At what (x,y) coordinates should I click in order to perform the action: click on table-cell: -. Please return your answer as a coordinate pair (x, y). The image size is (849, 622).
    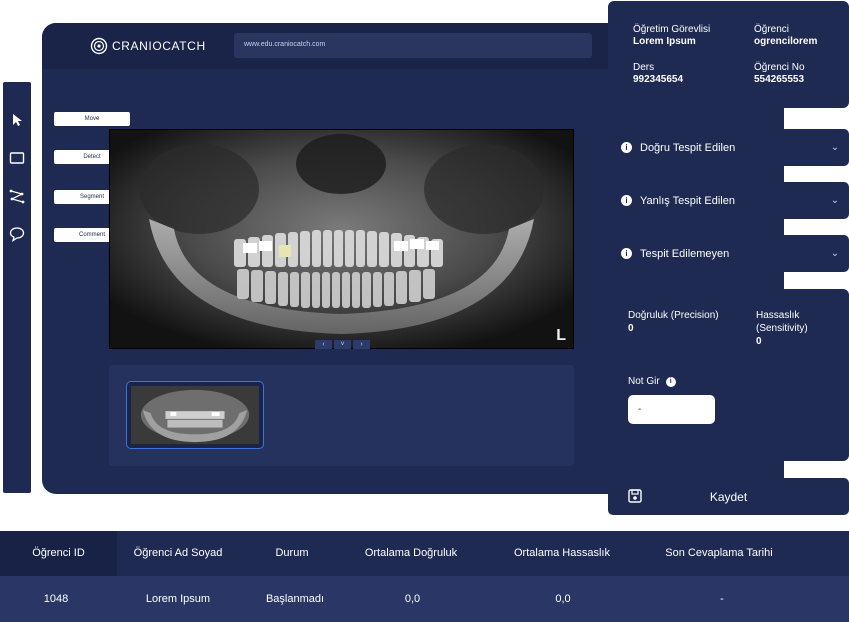
    Looking at the image, I should click on (722, 599).